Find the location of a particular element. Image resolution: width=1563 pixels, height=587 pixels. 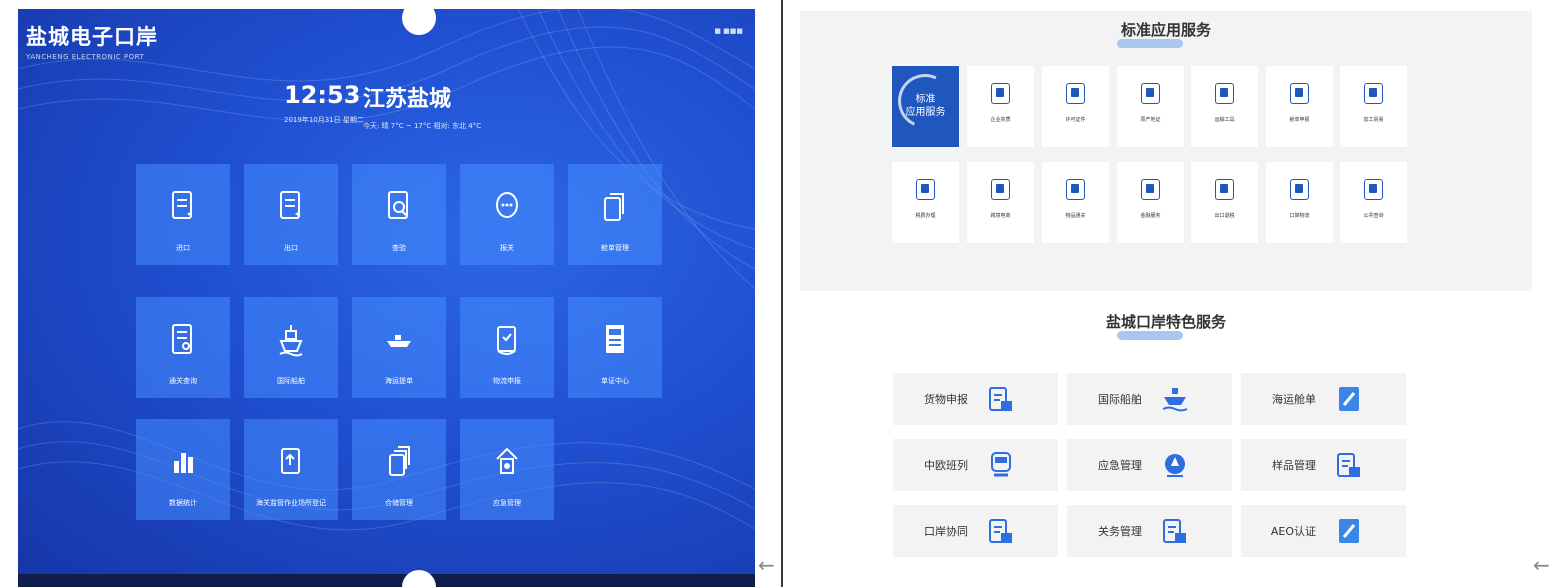

tile-statistics: 数据统计 is located at coordinates (183, 469).